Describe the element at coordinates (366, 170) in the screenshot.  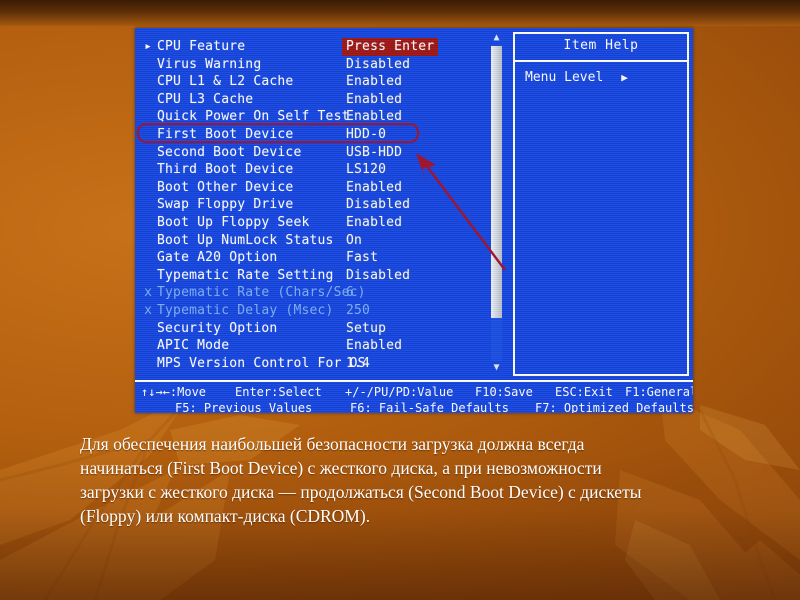
I see `bios-option-value: LS120` at that location.